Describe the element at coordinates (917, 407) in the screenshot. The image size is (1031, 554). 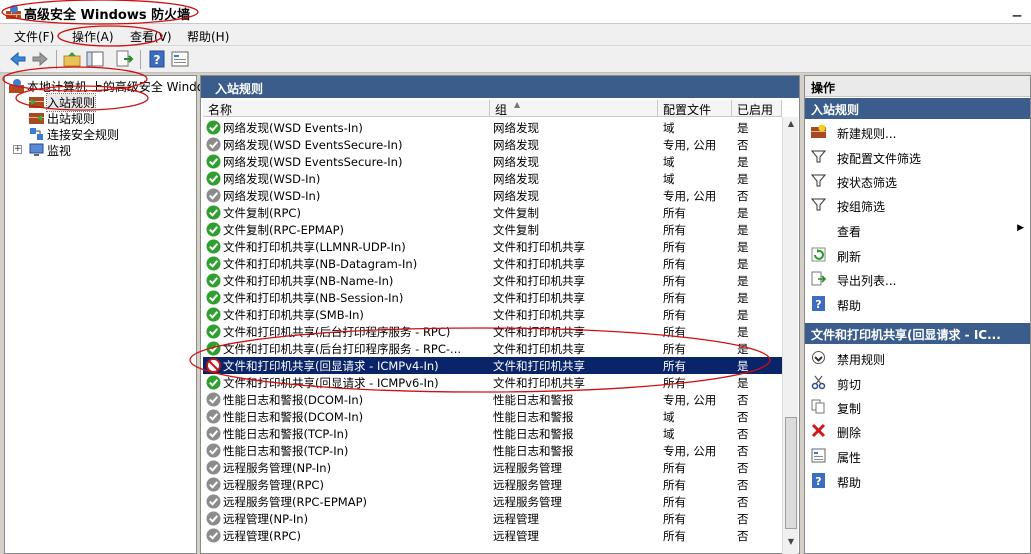
I see `action-copy: 复制` at that location.